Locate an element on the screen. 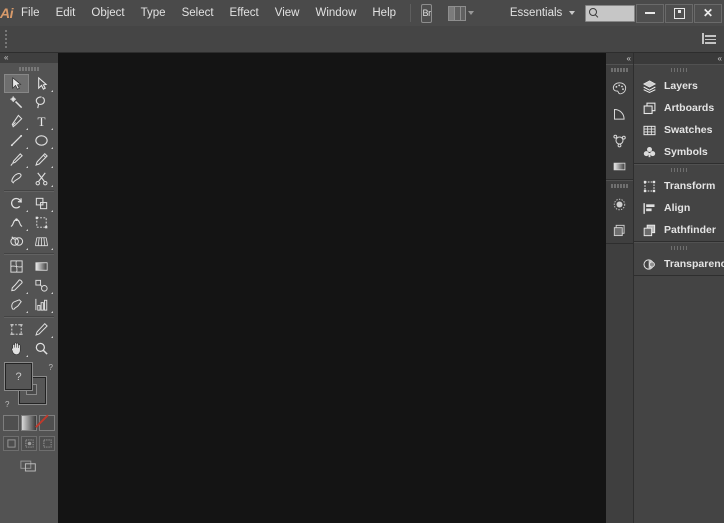  brushes-panel-icon is located at coordinates (619, 204).